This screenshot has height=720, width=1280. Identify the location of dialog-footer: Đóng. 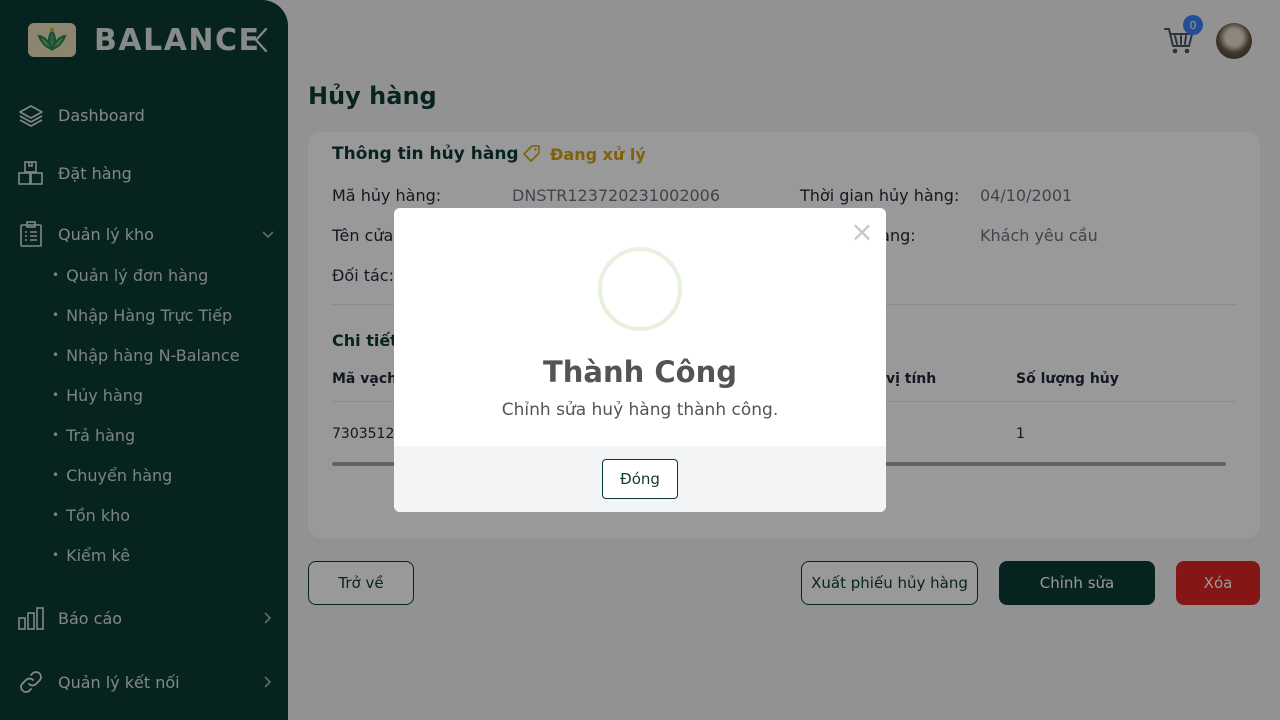
(640, 479).